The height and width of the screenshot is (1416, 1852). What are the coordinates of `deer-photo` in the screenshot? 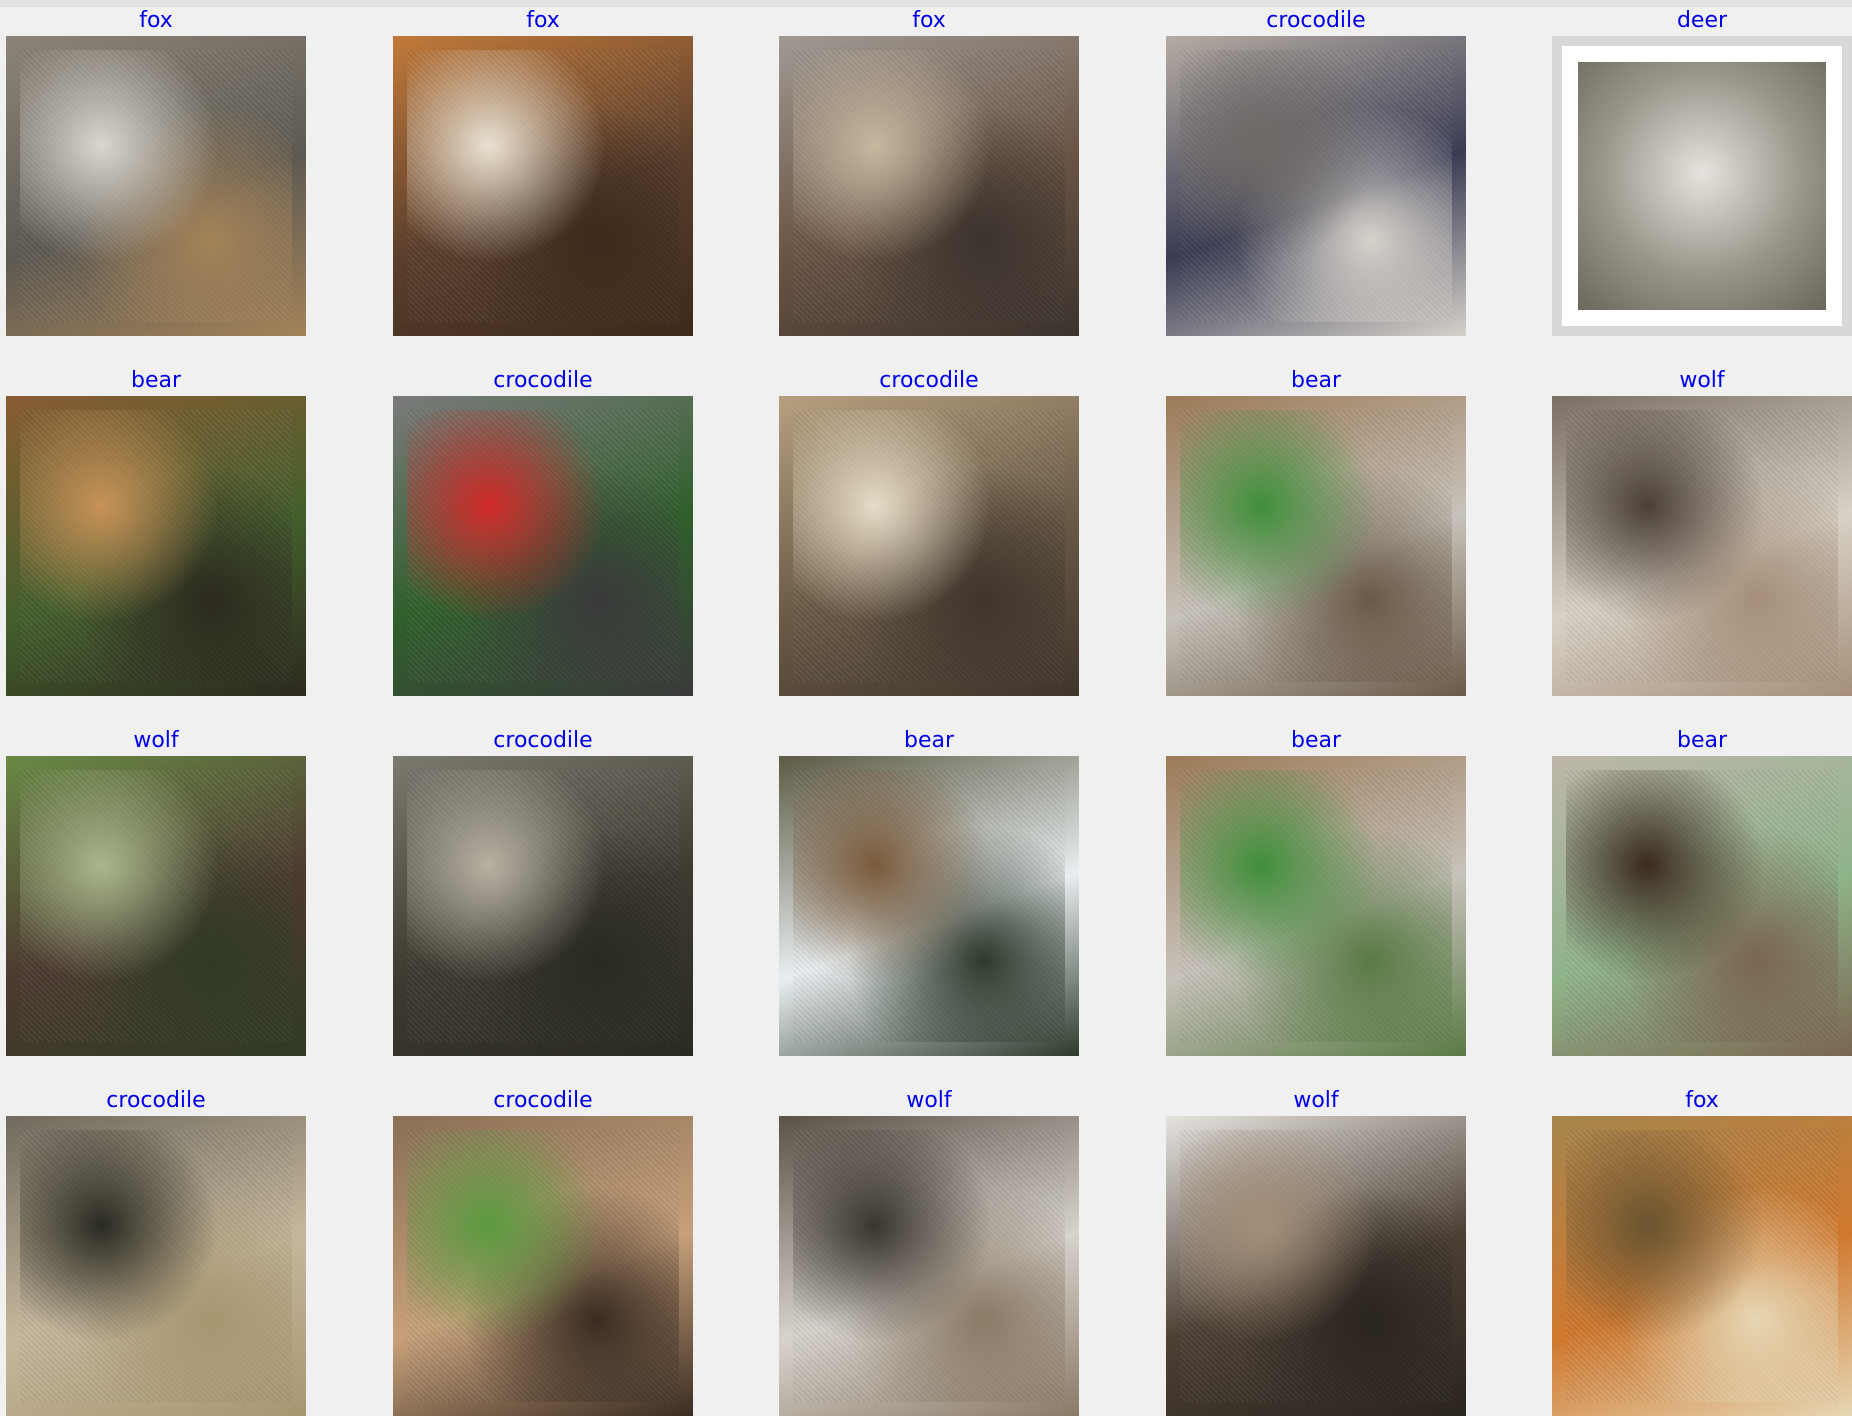 It's located at (1702, 186).